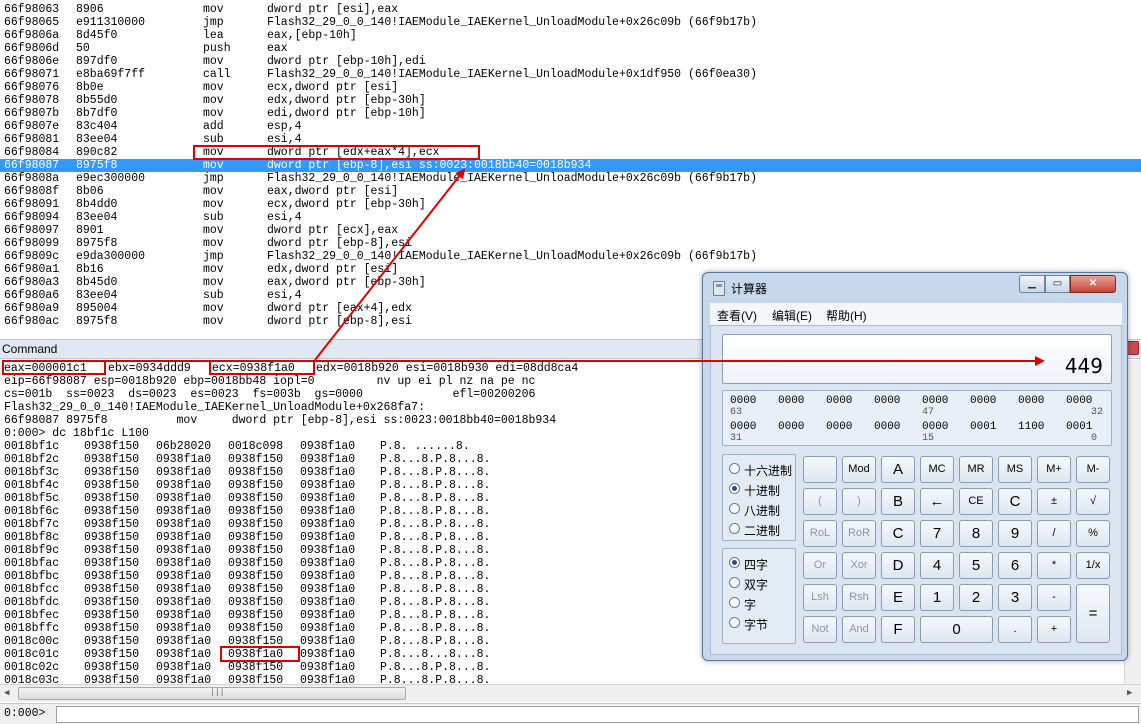 This screenshot has width=1141, height=724. Describe the element at coordinates (749, 289) in the screenshot. I see `calculator-title: 计算器` at that location.